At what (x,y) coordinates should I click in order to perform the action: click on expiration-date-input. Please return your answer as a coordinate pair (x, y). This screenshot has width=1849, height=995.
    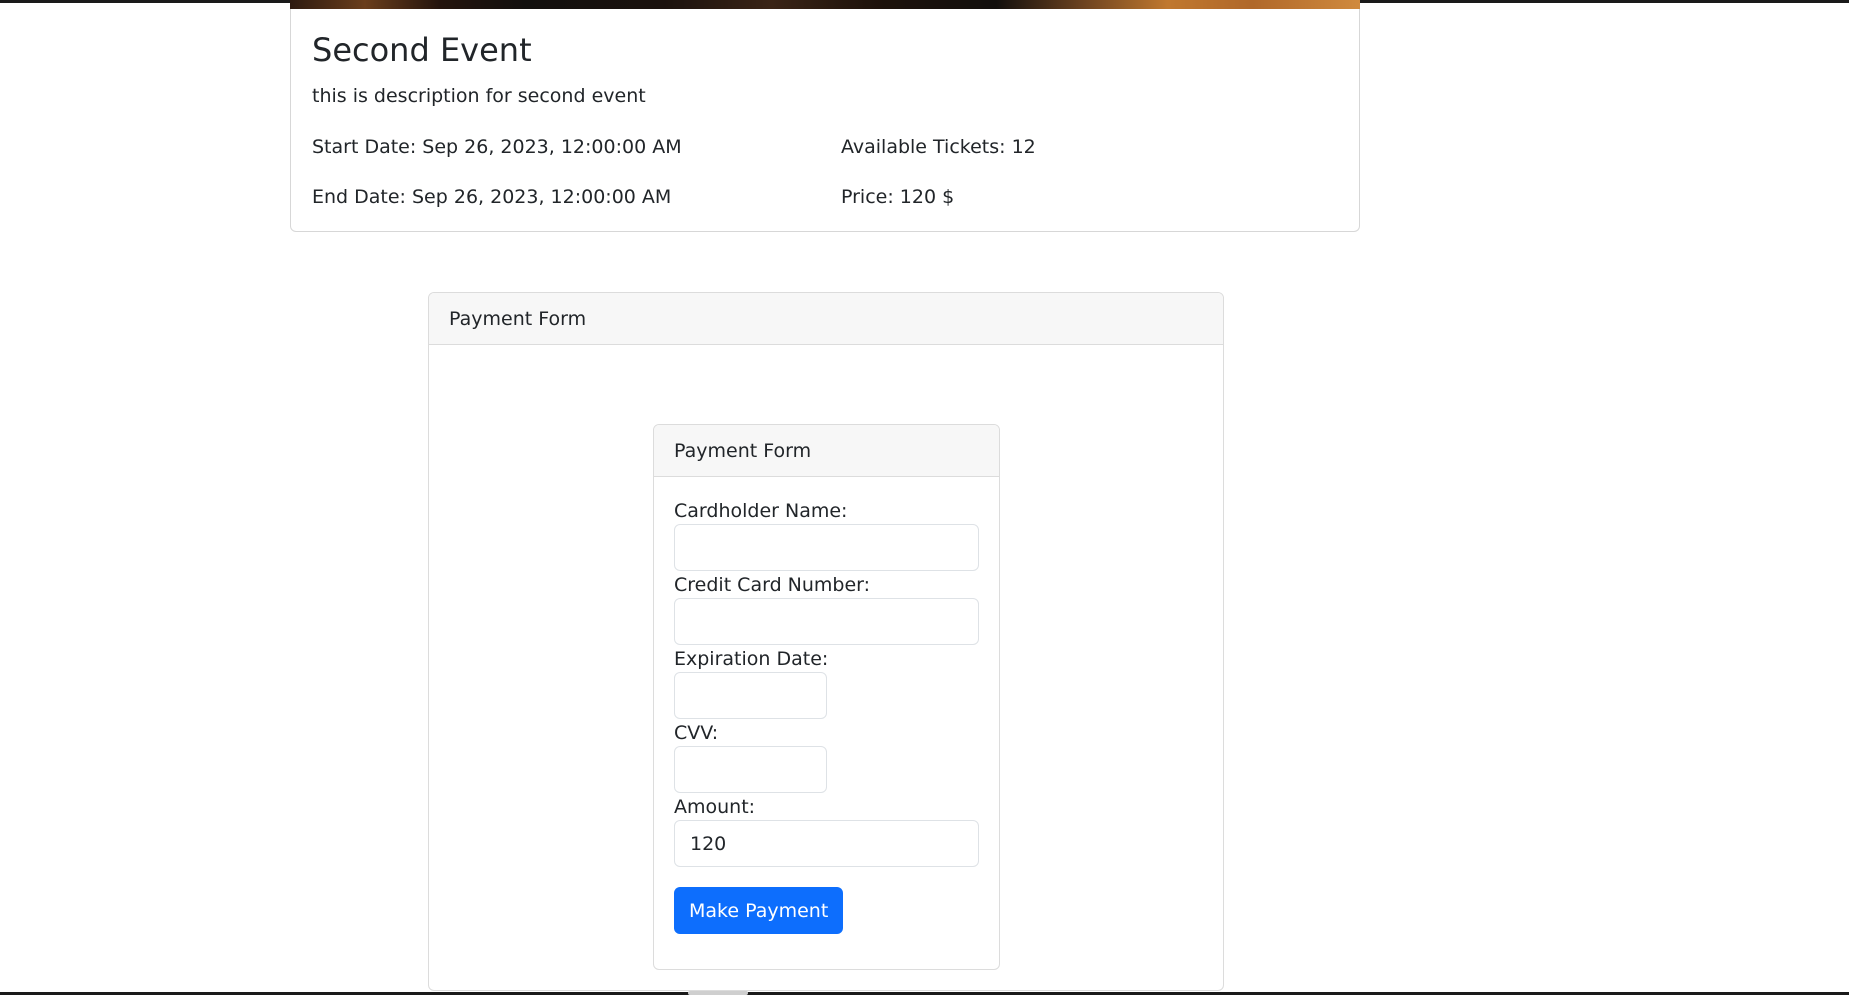
    Looking at the image, I should click on (750, 695).